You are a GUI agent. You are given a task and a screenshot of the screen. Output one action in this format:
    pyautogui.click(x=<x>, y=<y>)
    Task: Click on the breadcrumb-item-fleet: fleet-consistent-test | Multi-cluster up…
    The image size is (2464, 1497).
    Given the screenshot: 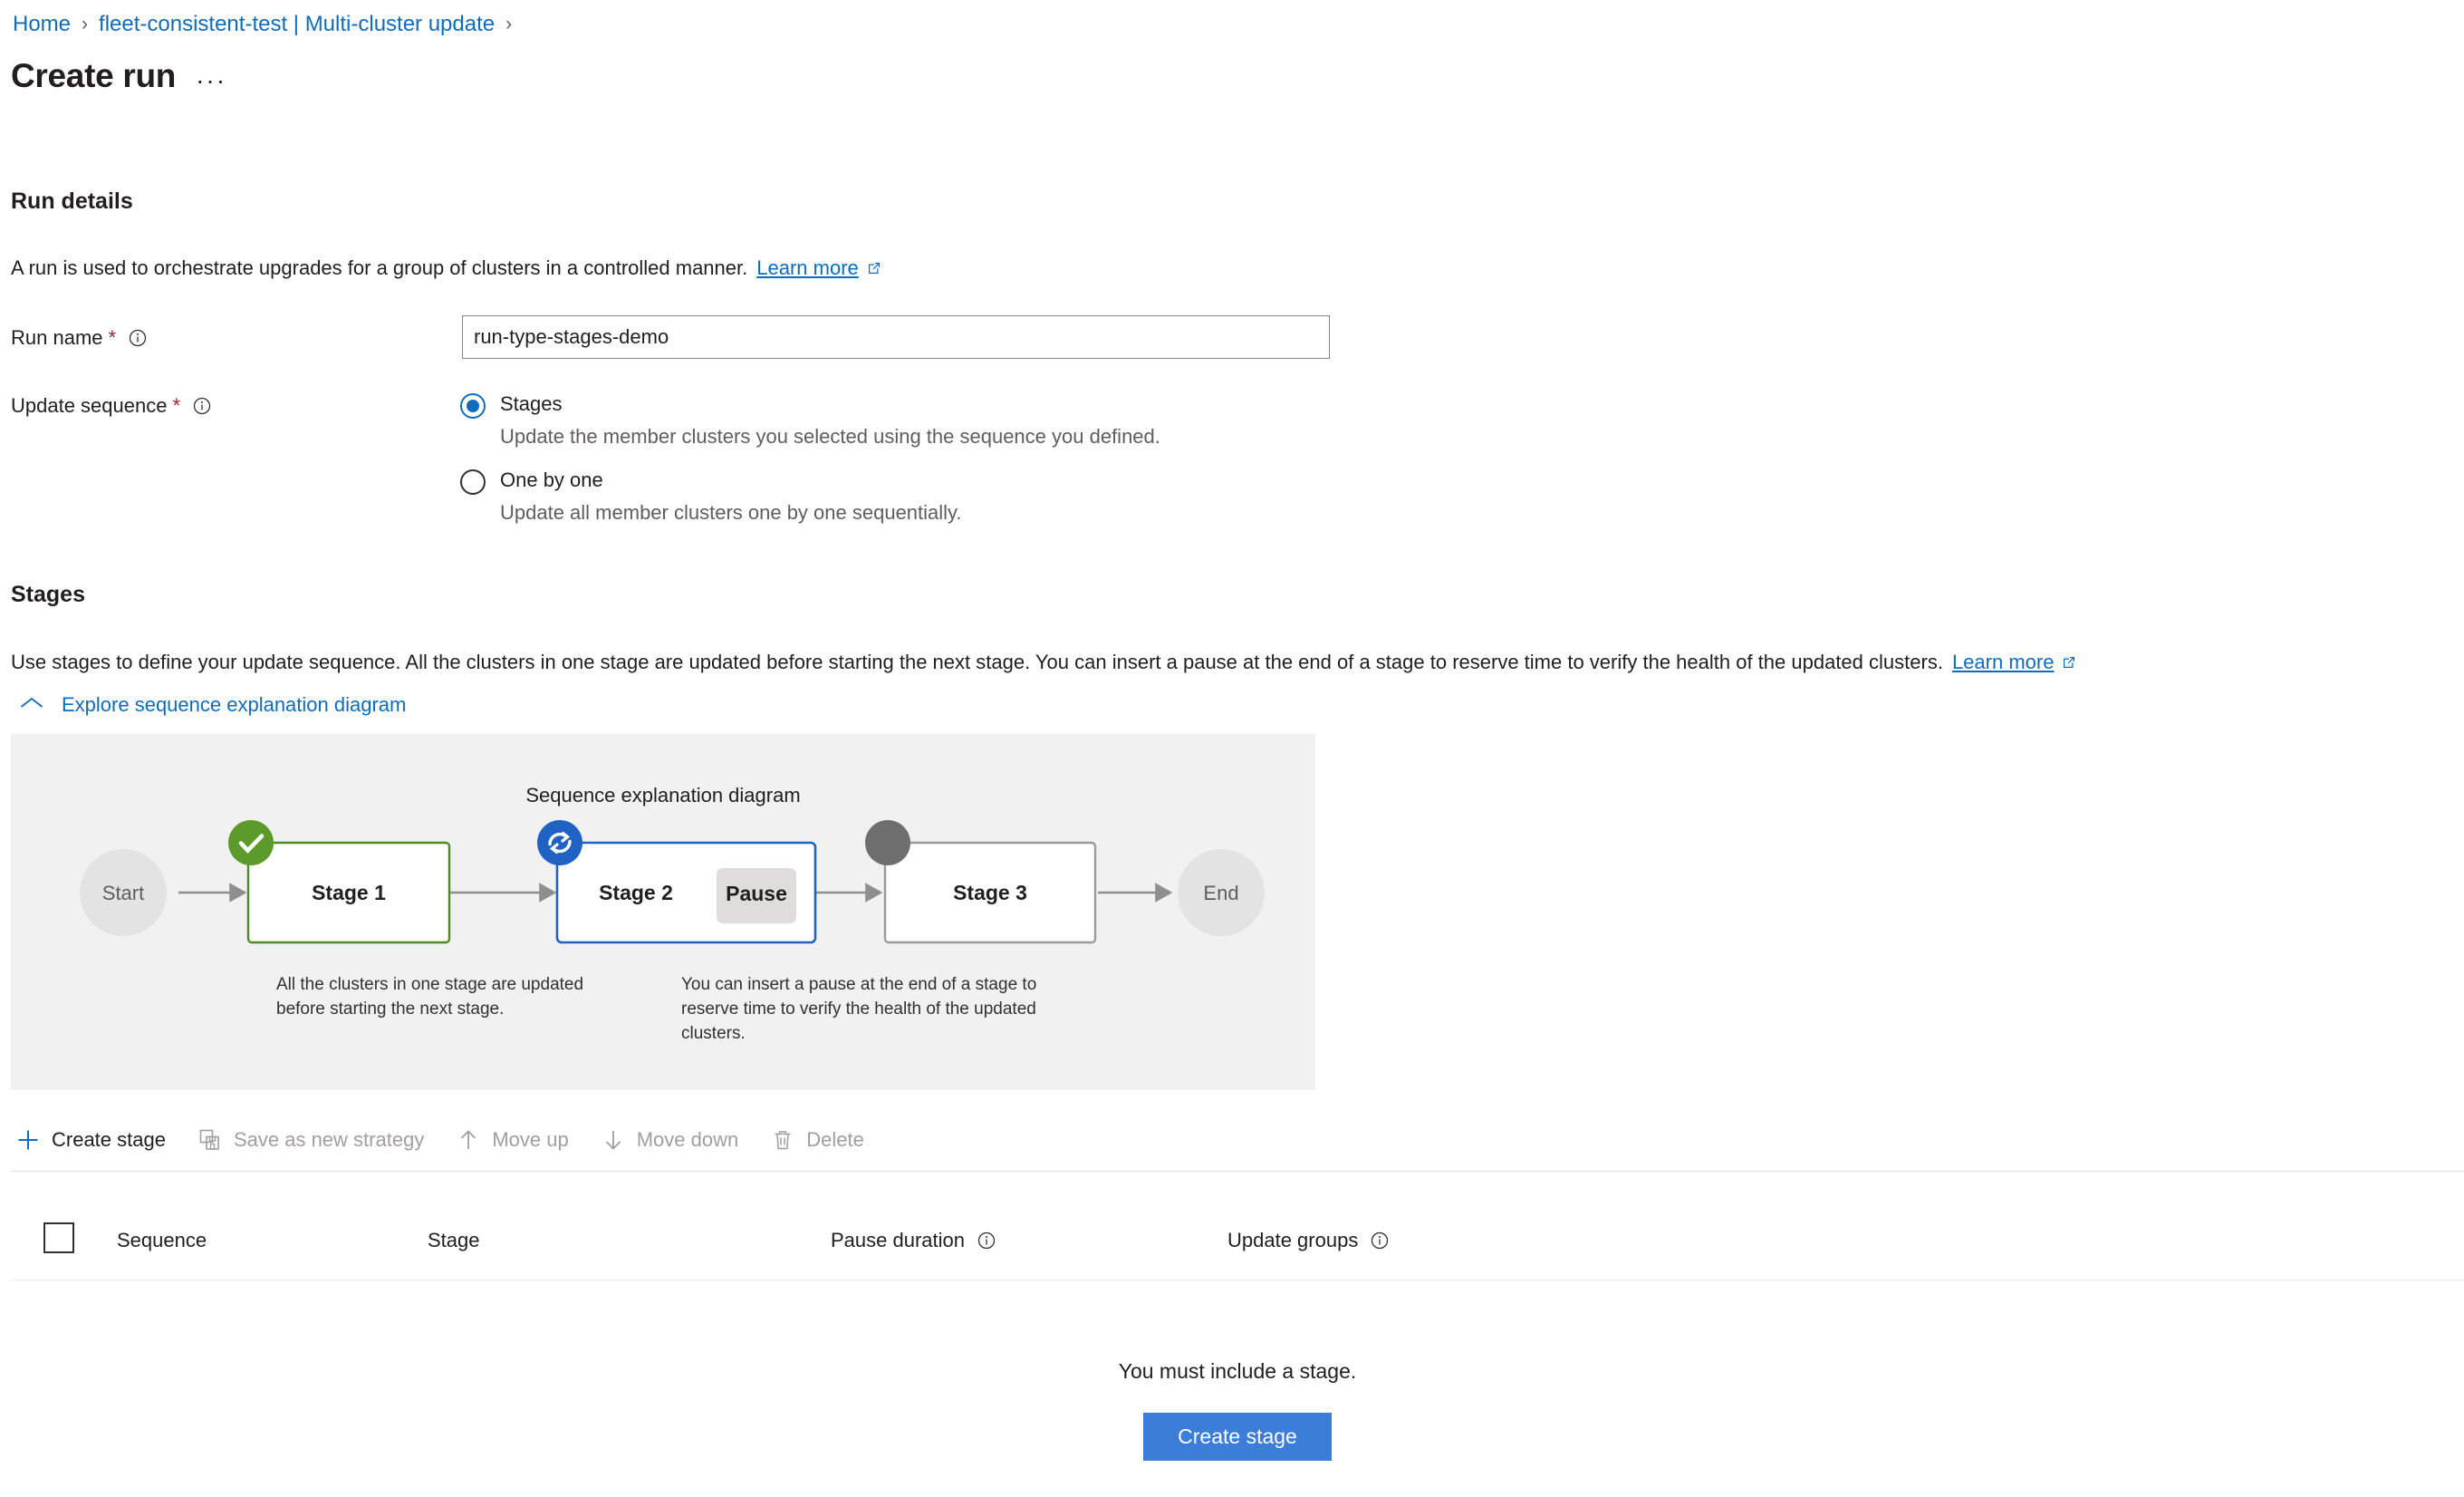 What is the action you would take?
    pyautogui.click(x=297, y=24)
    